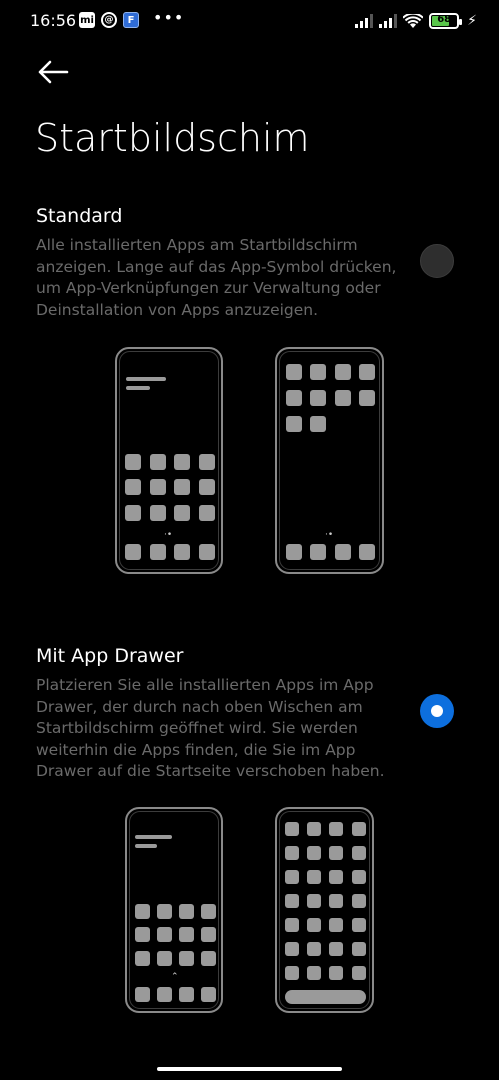  What do you see at coordinates (249, 1069) in the screenshot?
I see `home-indicator` at bounding box center [249, 1069].